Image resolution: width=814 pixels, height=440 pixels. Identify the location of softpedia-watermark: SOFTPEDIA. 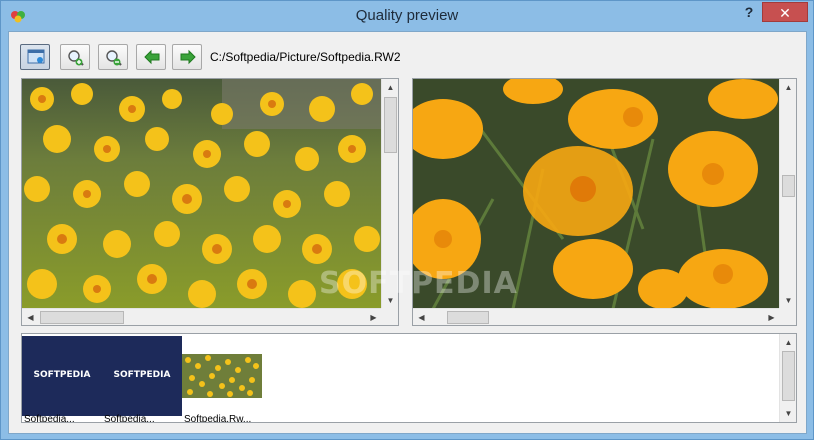
(418, 283).